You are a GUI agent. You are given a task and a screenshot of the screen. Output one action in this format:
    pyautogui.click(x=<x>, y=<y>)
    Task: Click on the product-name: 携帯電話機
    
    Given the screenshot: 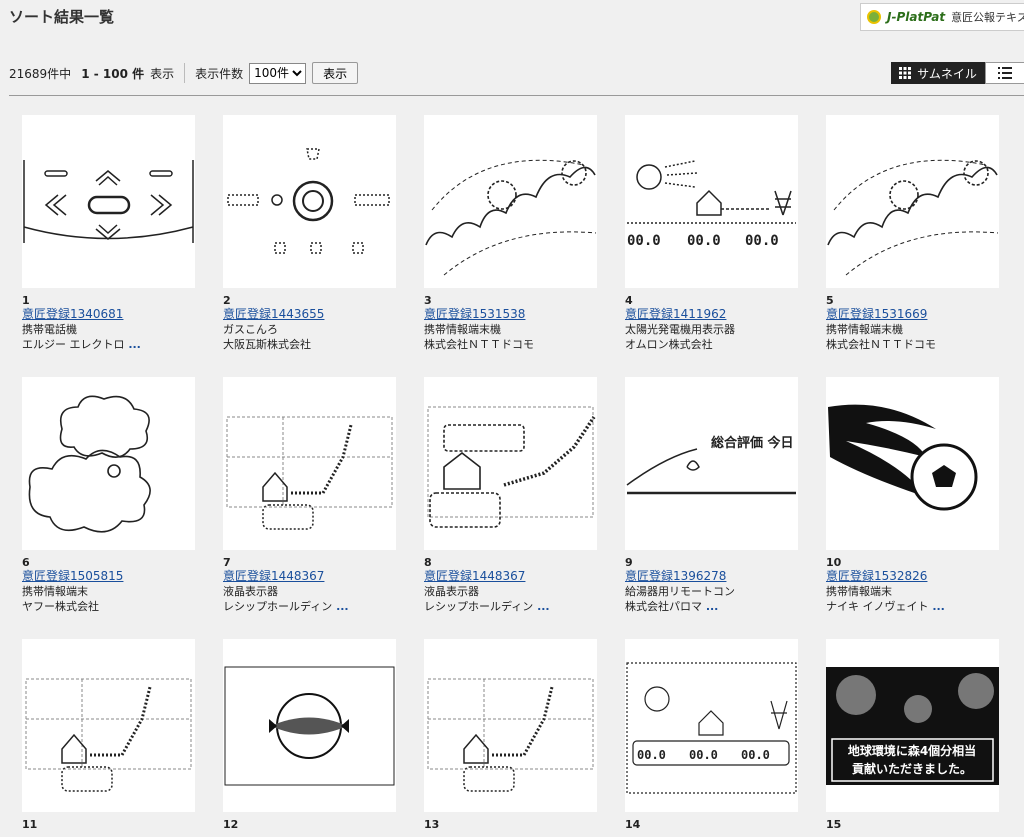 What is the action you would take?
    pyautogui.click(x=49, y=329)
    